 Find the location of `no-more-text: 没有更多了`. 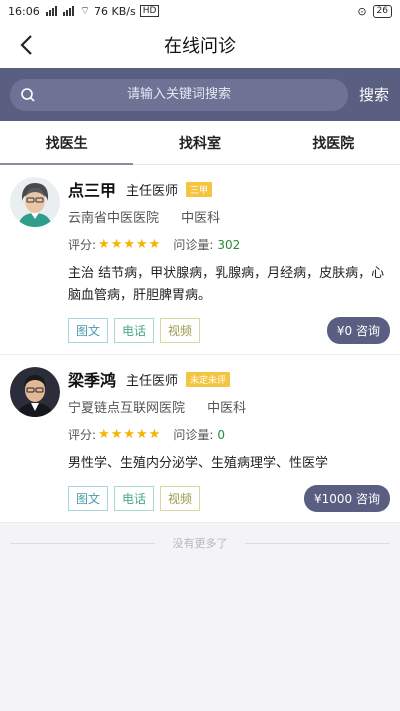

no-more-text: 没有更多了 is located at coordinates (200, 543).